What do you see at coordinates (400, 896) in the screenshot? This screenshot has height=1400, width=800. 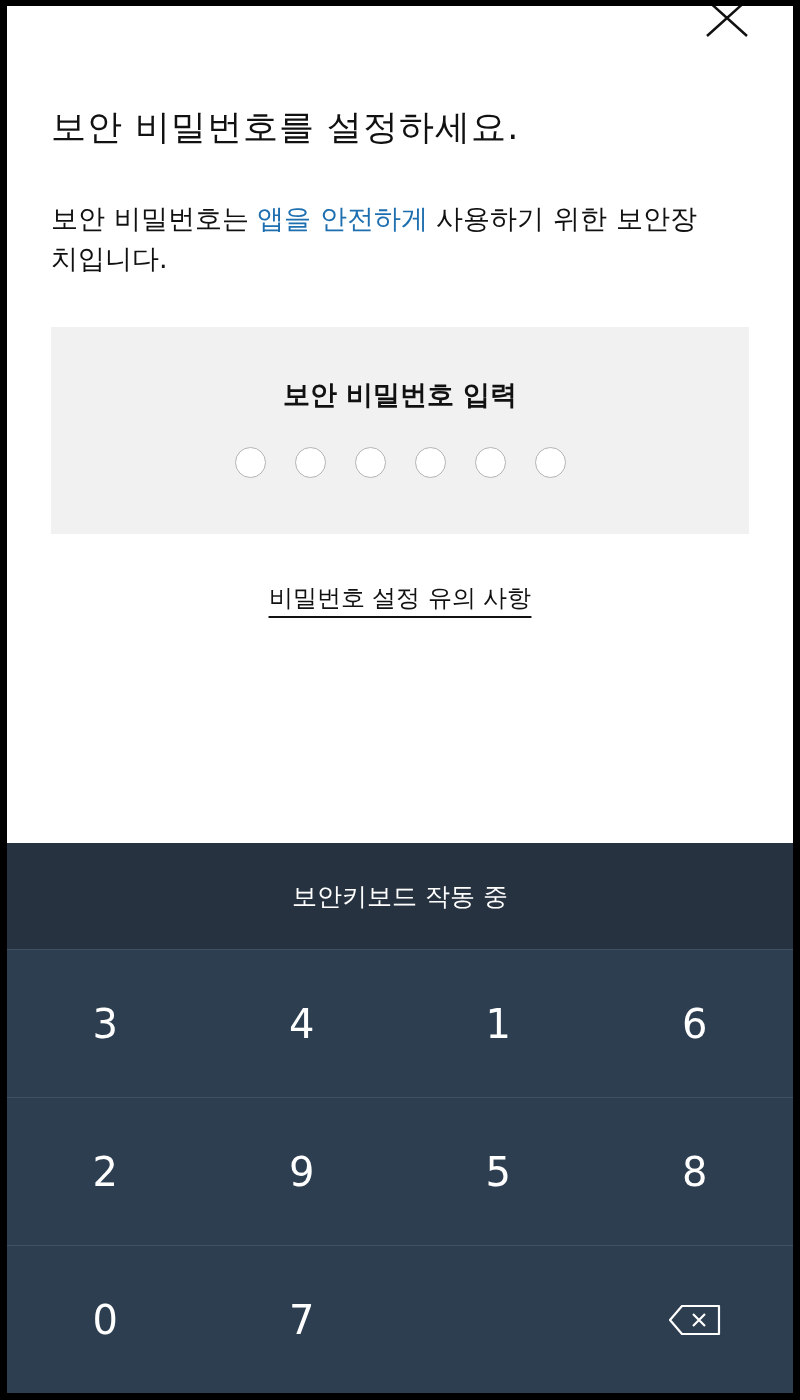 I see `banner-text: 보안키보드 작동 중` at bounding box center [400, 896].